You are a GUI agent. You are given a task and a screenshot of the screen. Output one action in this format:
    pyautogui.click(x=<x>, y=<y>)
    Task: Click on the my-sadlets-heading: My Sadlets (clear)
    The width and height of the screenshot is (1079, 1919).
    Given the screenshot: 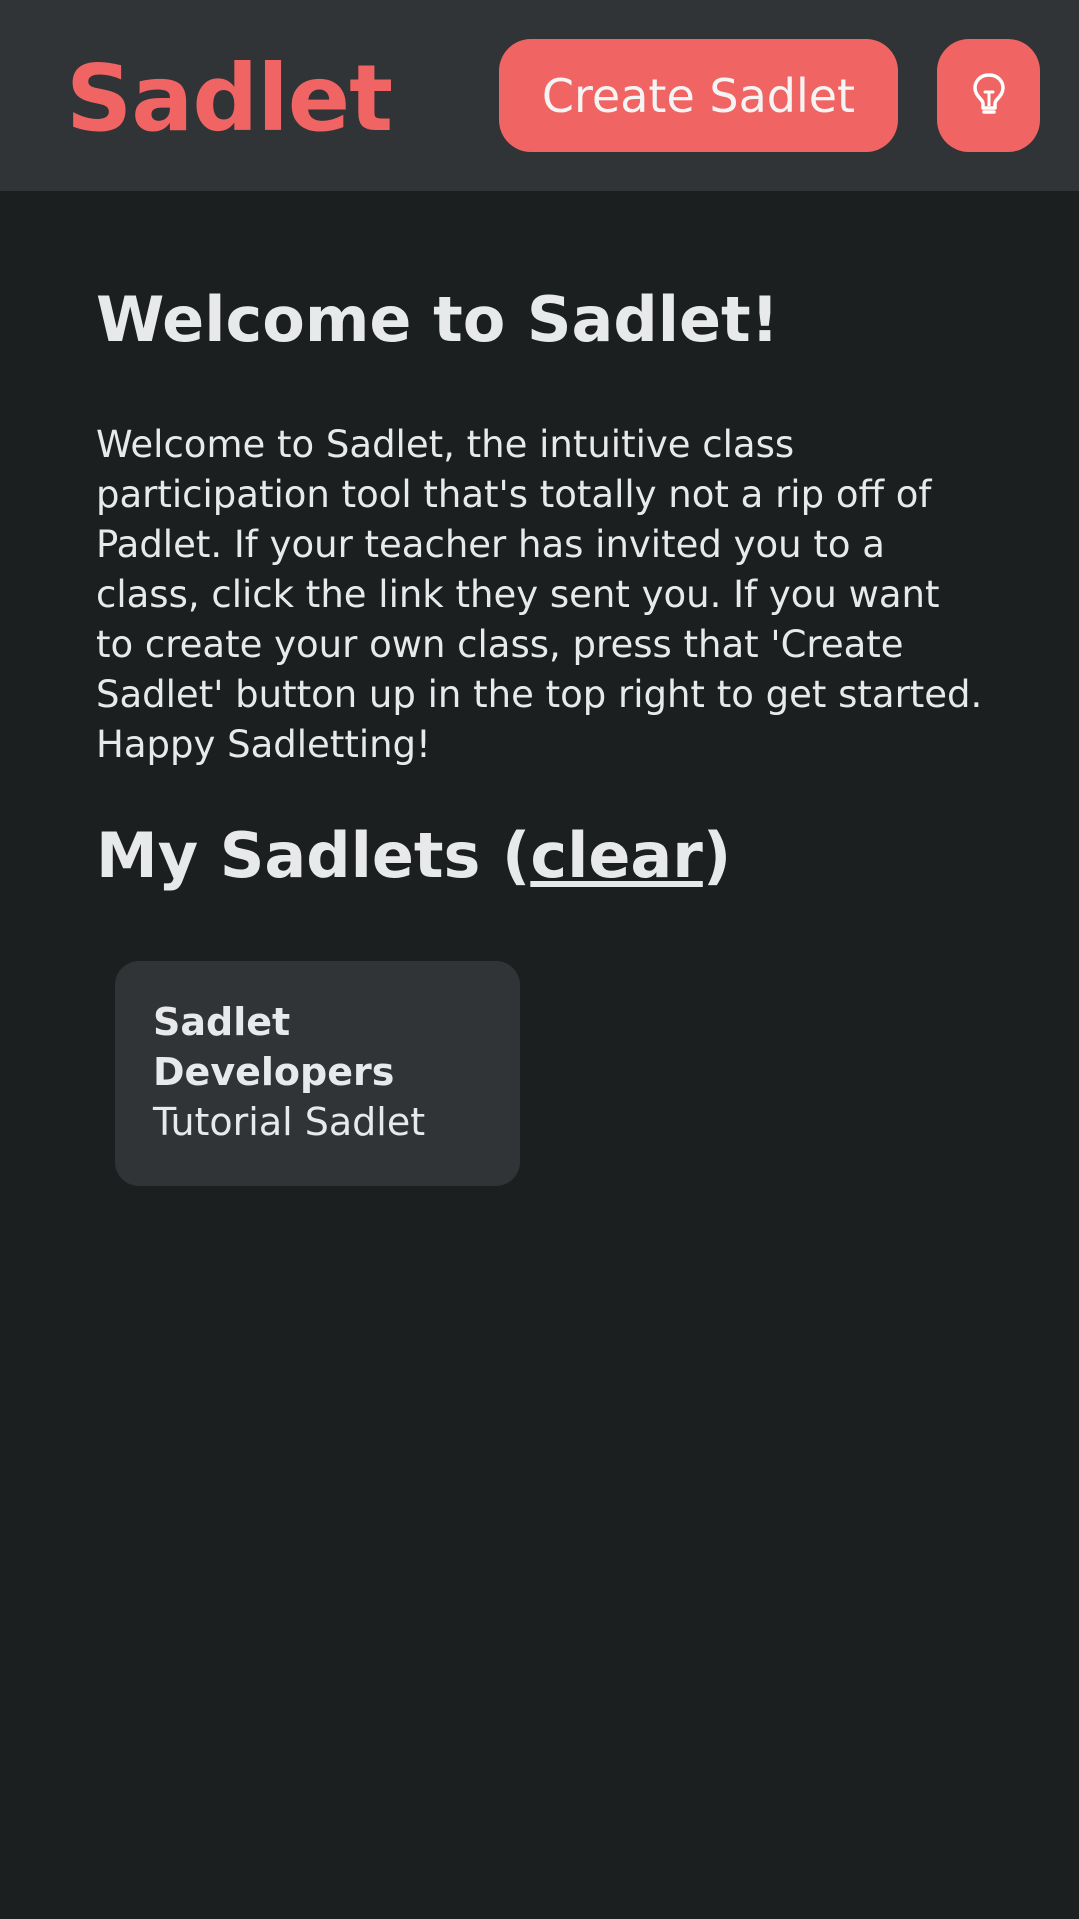 What is the action you would take?
    pyautogui.click(x=546, y=856)
    